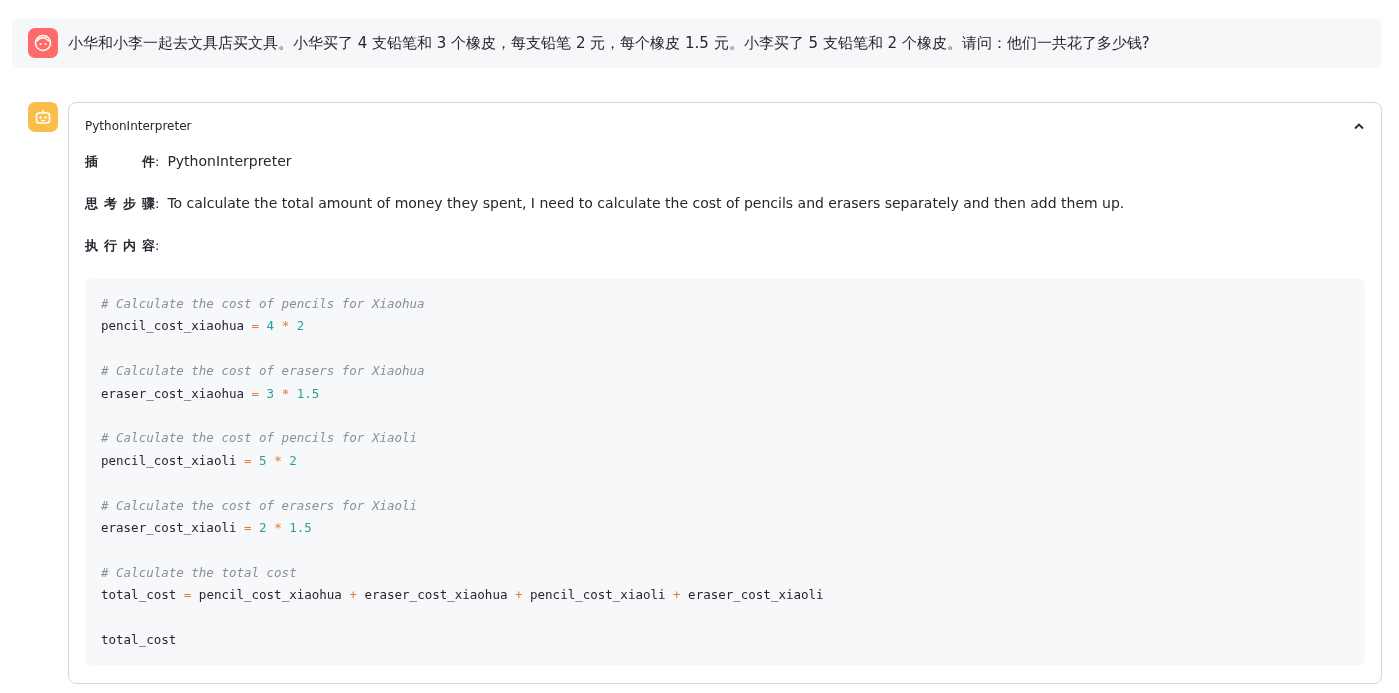 The width and height of the screenshot is (1399, 693). What do you see at coordinates (199, 572) in the screenshot?
I see `code-comment: # Calculate the total cost` at bounding box center [199, 572].